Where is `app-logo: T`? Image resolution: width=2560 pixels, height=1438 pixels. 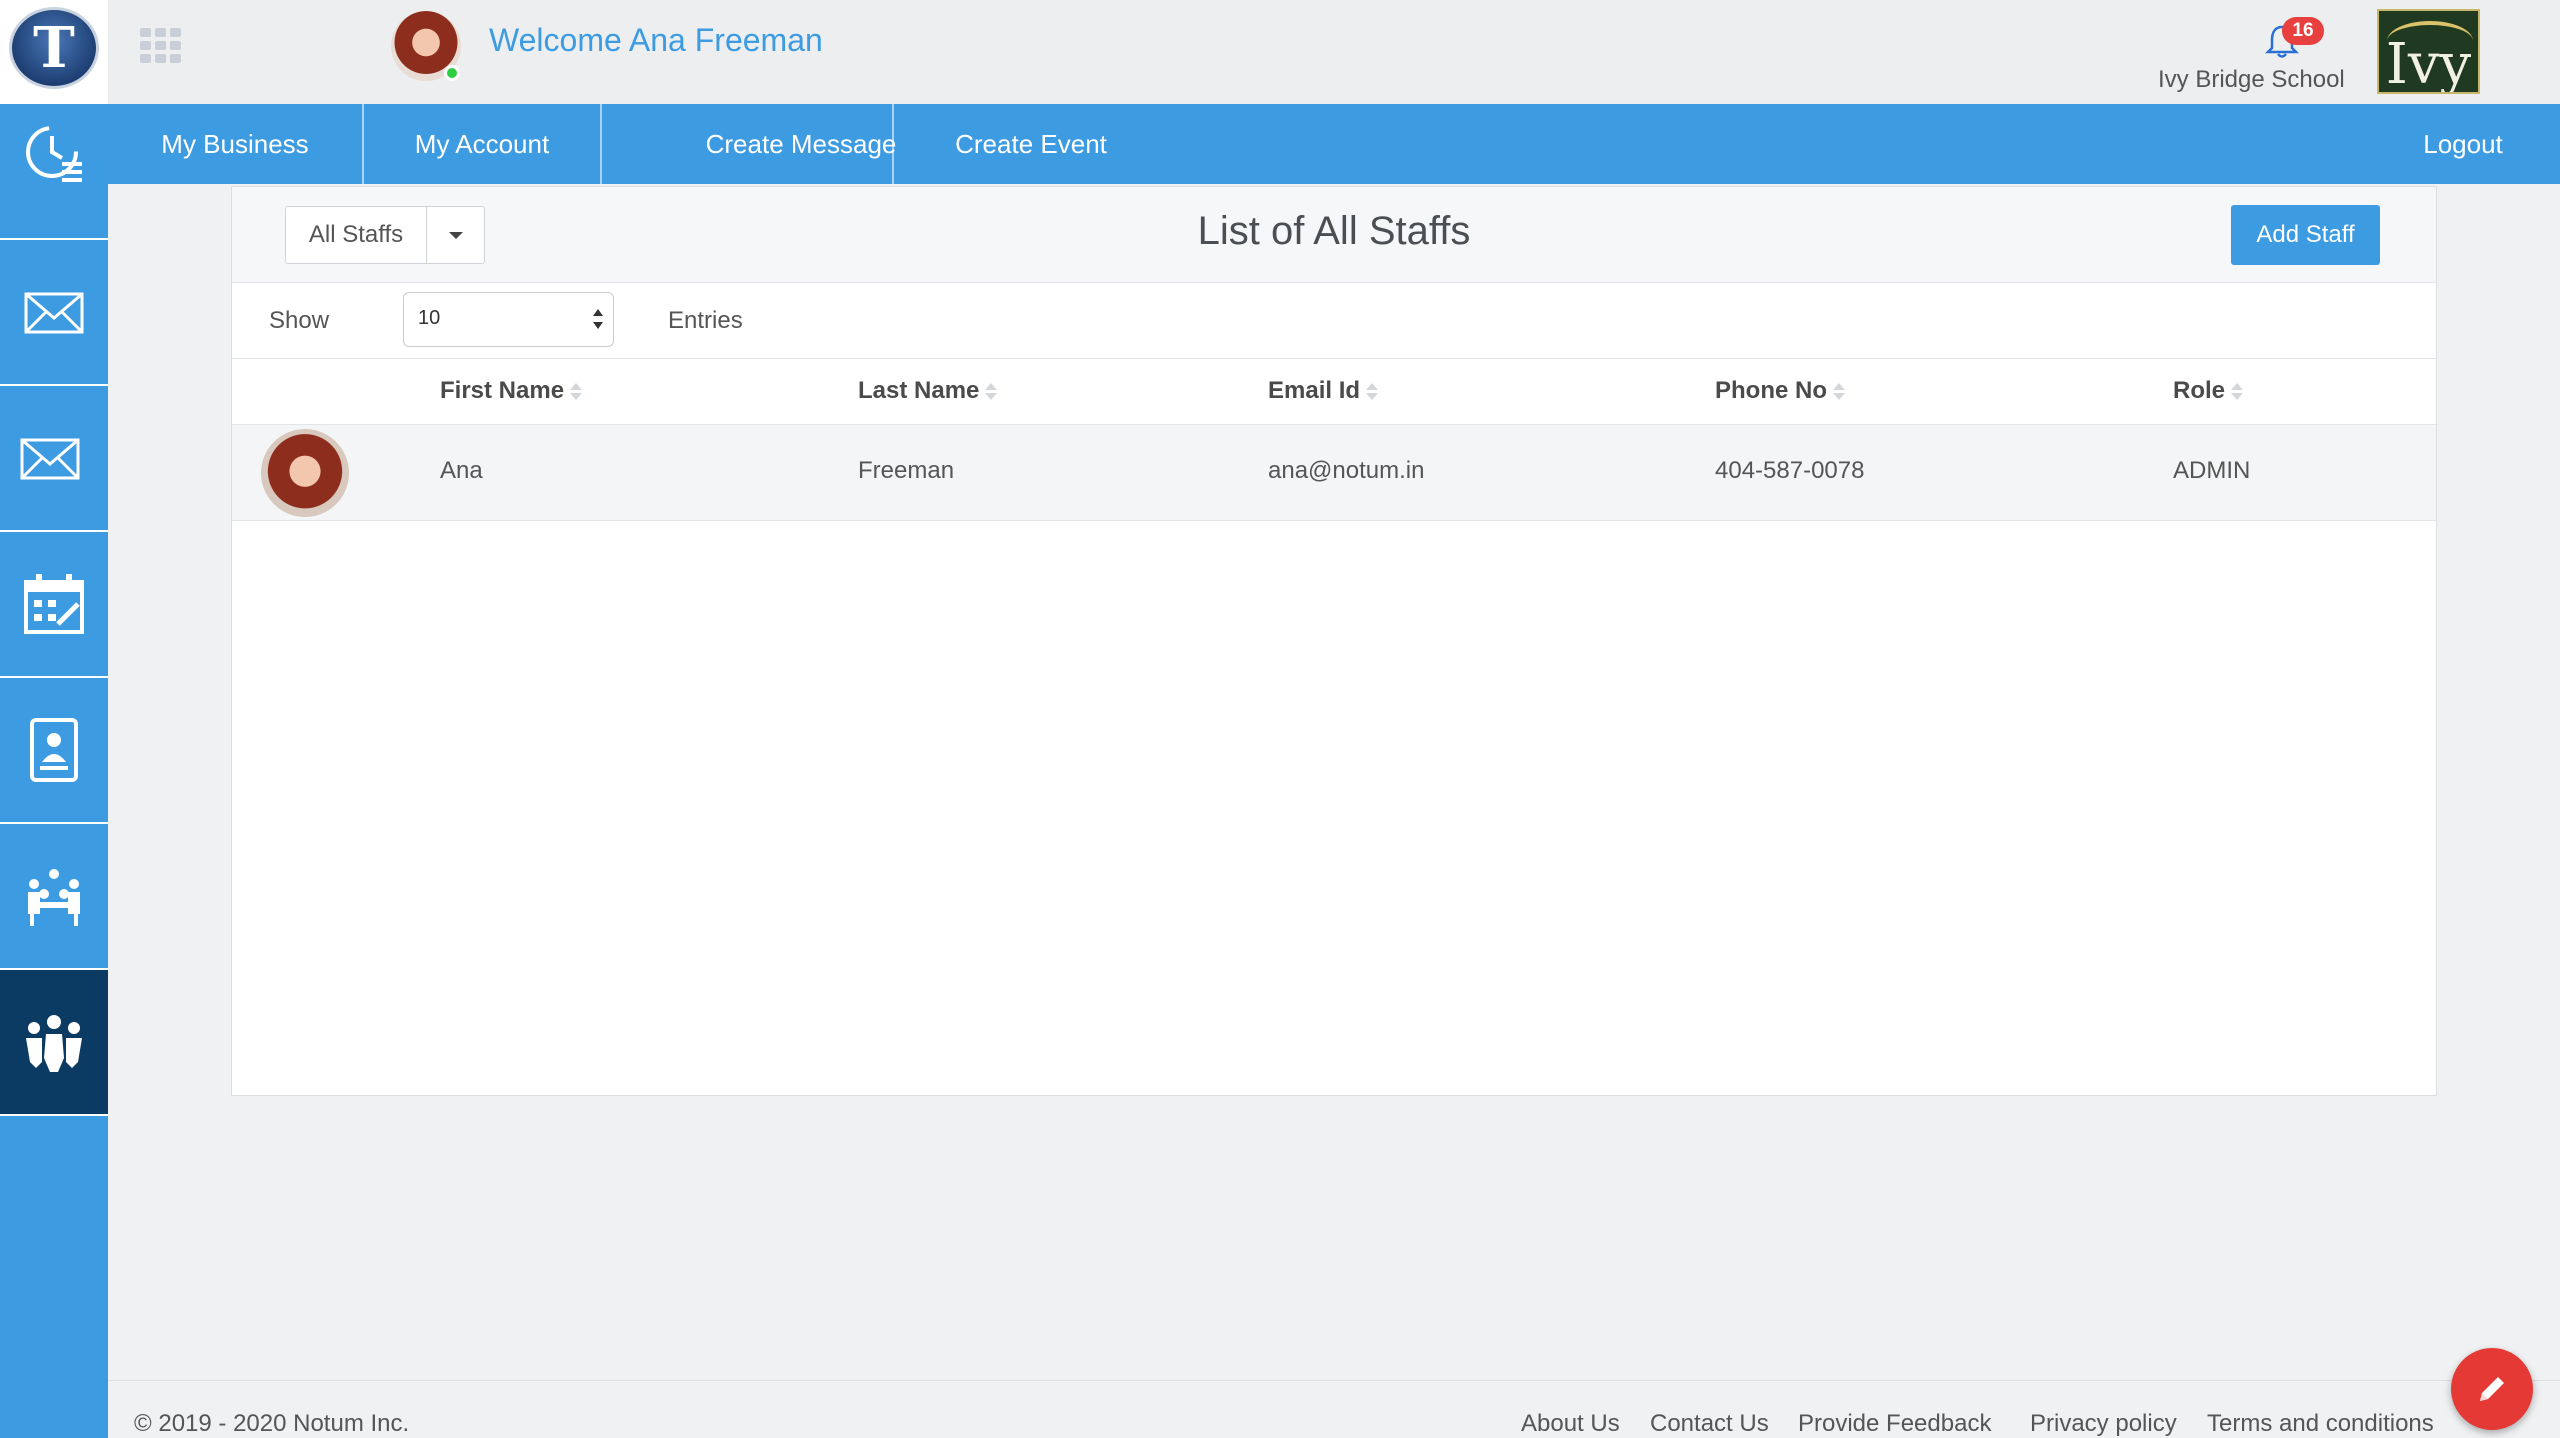 app-logo: T is located at coordinates (54, 52).